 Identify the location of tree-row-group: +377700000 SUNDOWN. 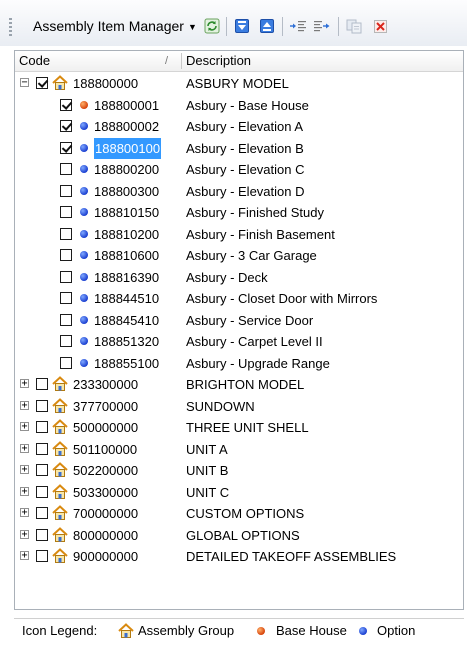
(239, 407).